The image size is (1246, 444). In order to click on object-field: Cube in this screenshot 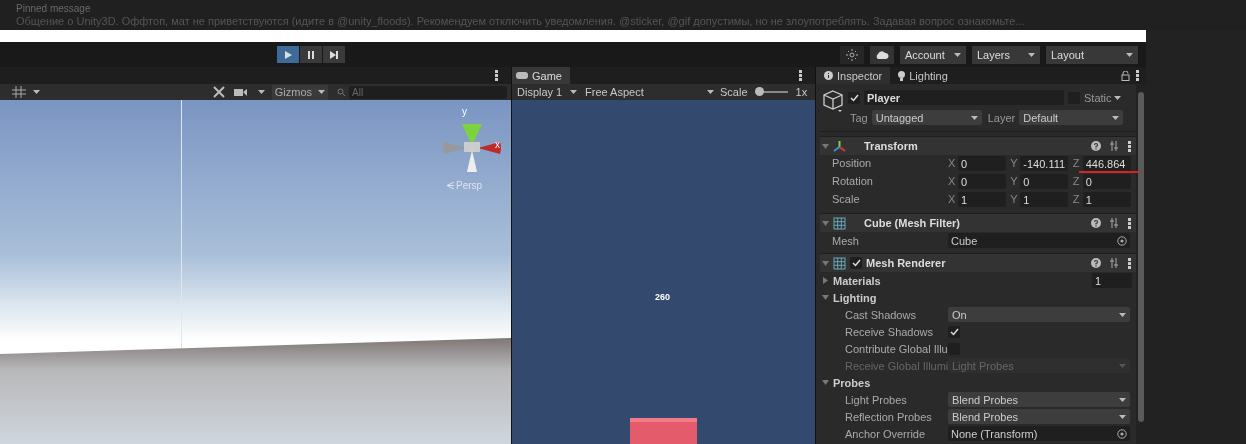, I will do `click(1039, 240)`.